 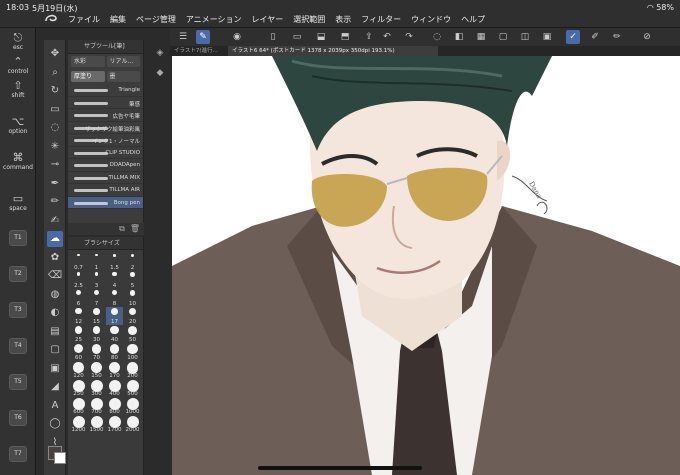 What do you see at coordinates (387, 37) in the screenshot?
I see `undo-icon: ↶` at bounding box center [387, 37].